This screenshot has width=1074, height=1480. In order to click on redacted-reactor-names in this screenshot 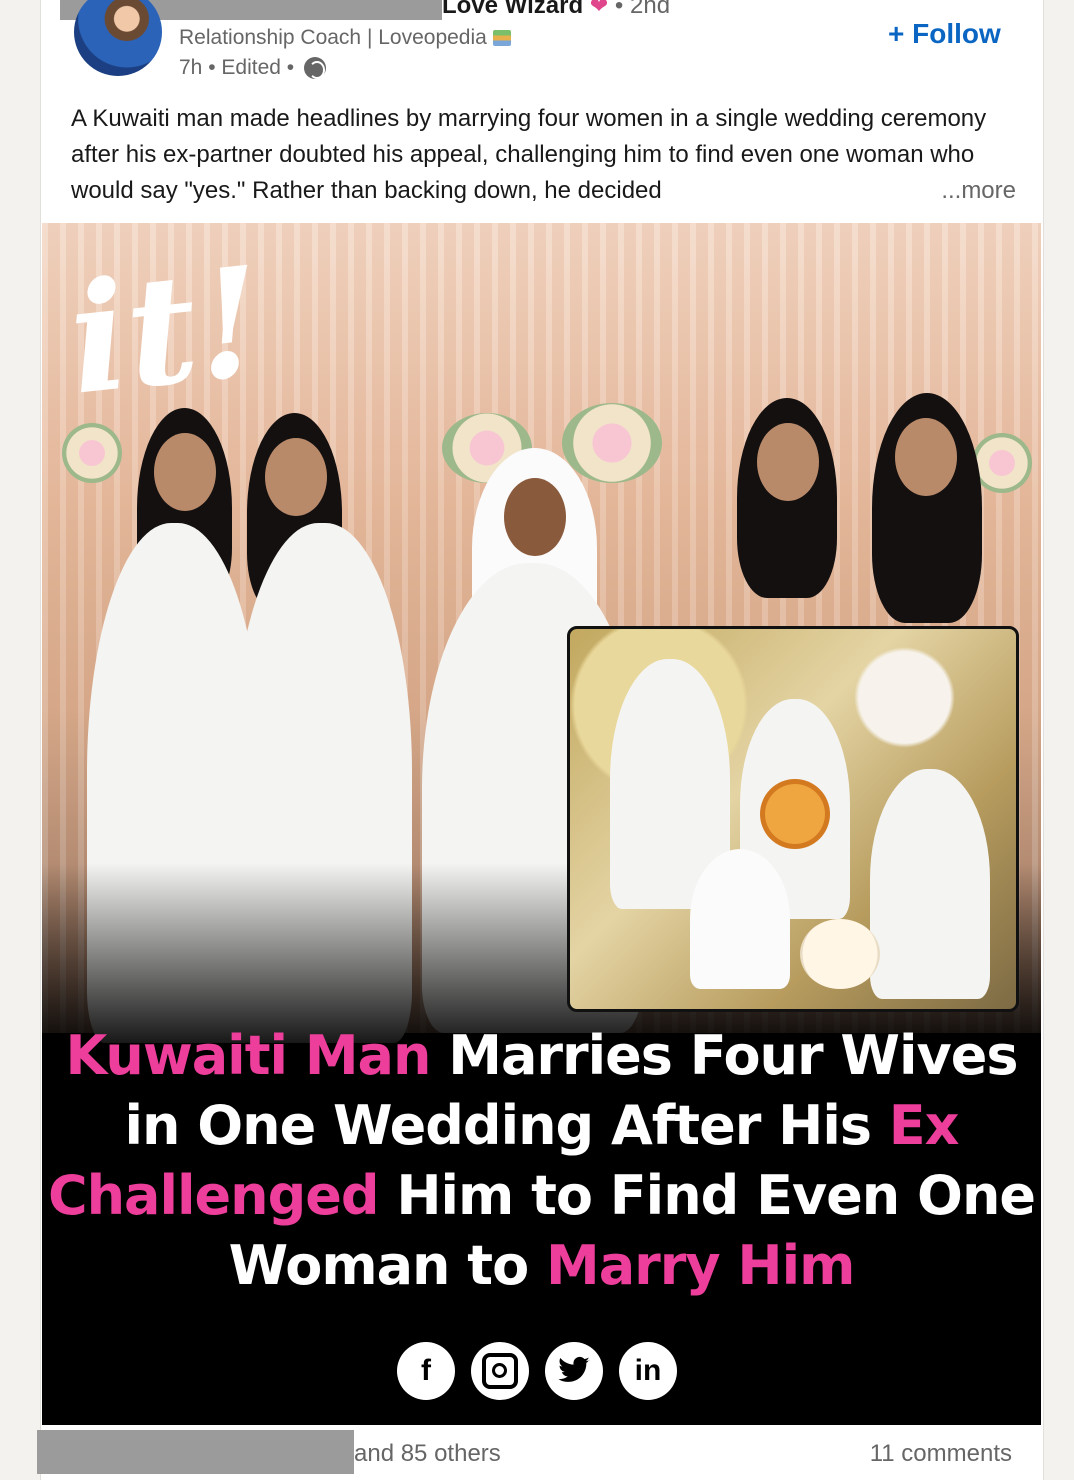, I will do `click(195, 1452)`.